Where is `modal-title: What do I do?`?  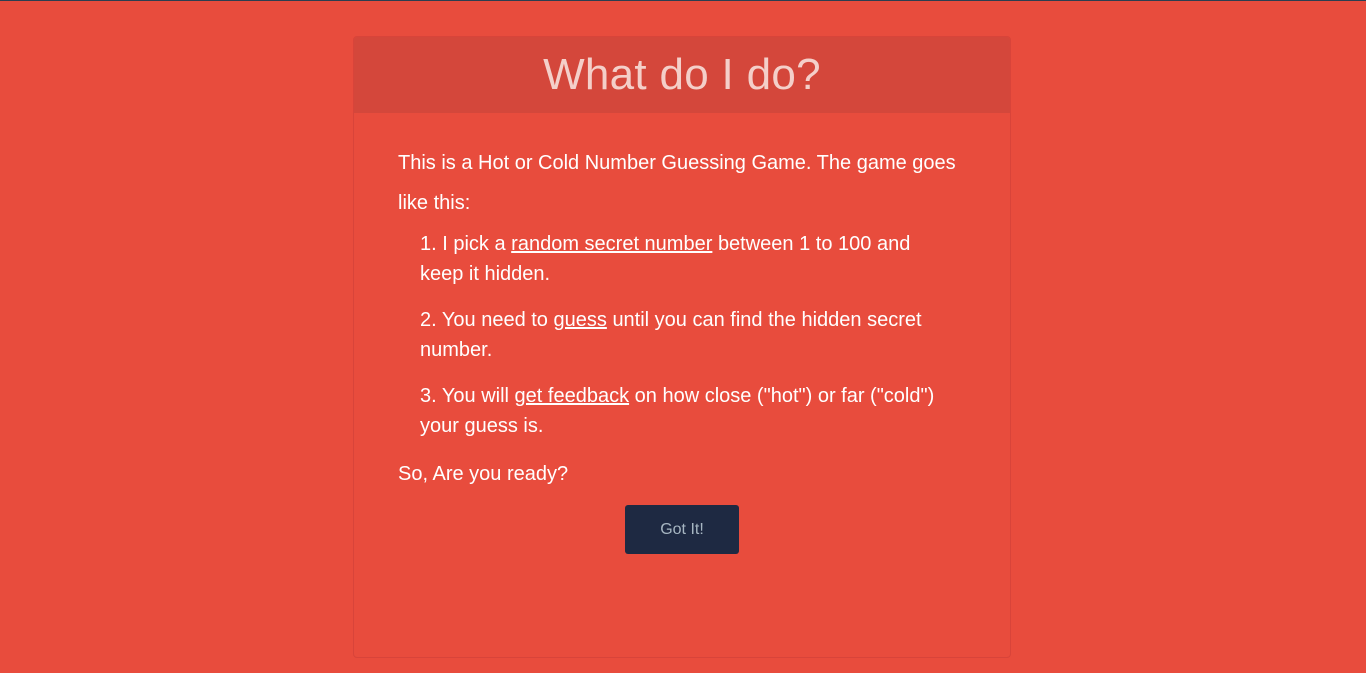 modal-title: What do I do? is located at coordinates (682, 74).